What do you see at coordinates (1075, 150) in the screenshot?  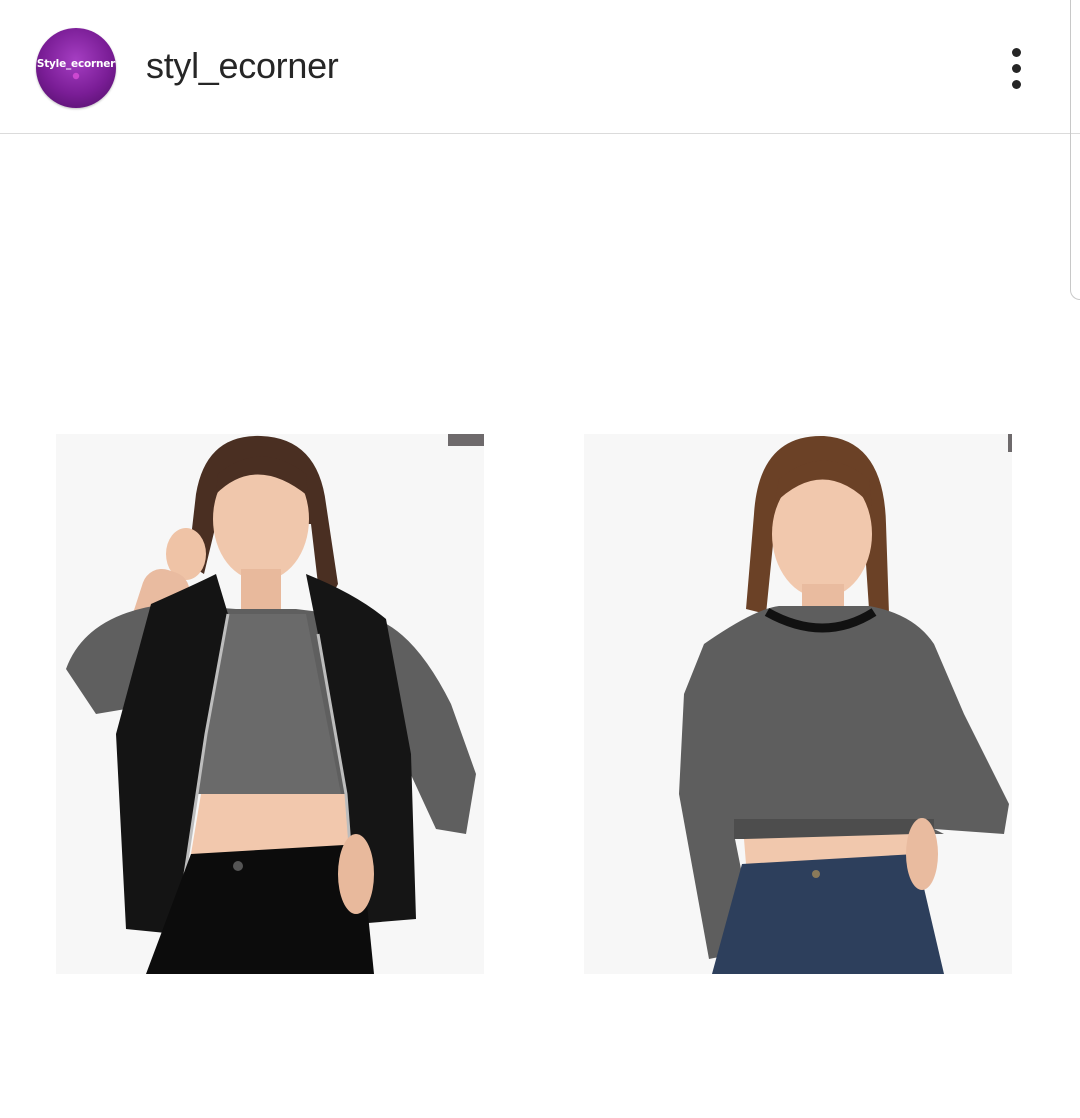 I see `scroll-edge` at bounding box center [1075, 150].